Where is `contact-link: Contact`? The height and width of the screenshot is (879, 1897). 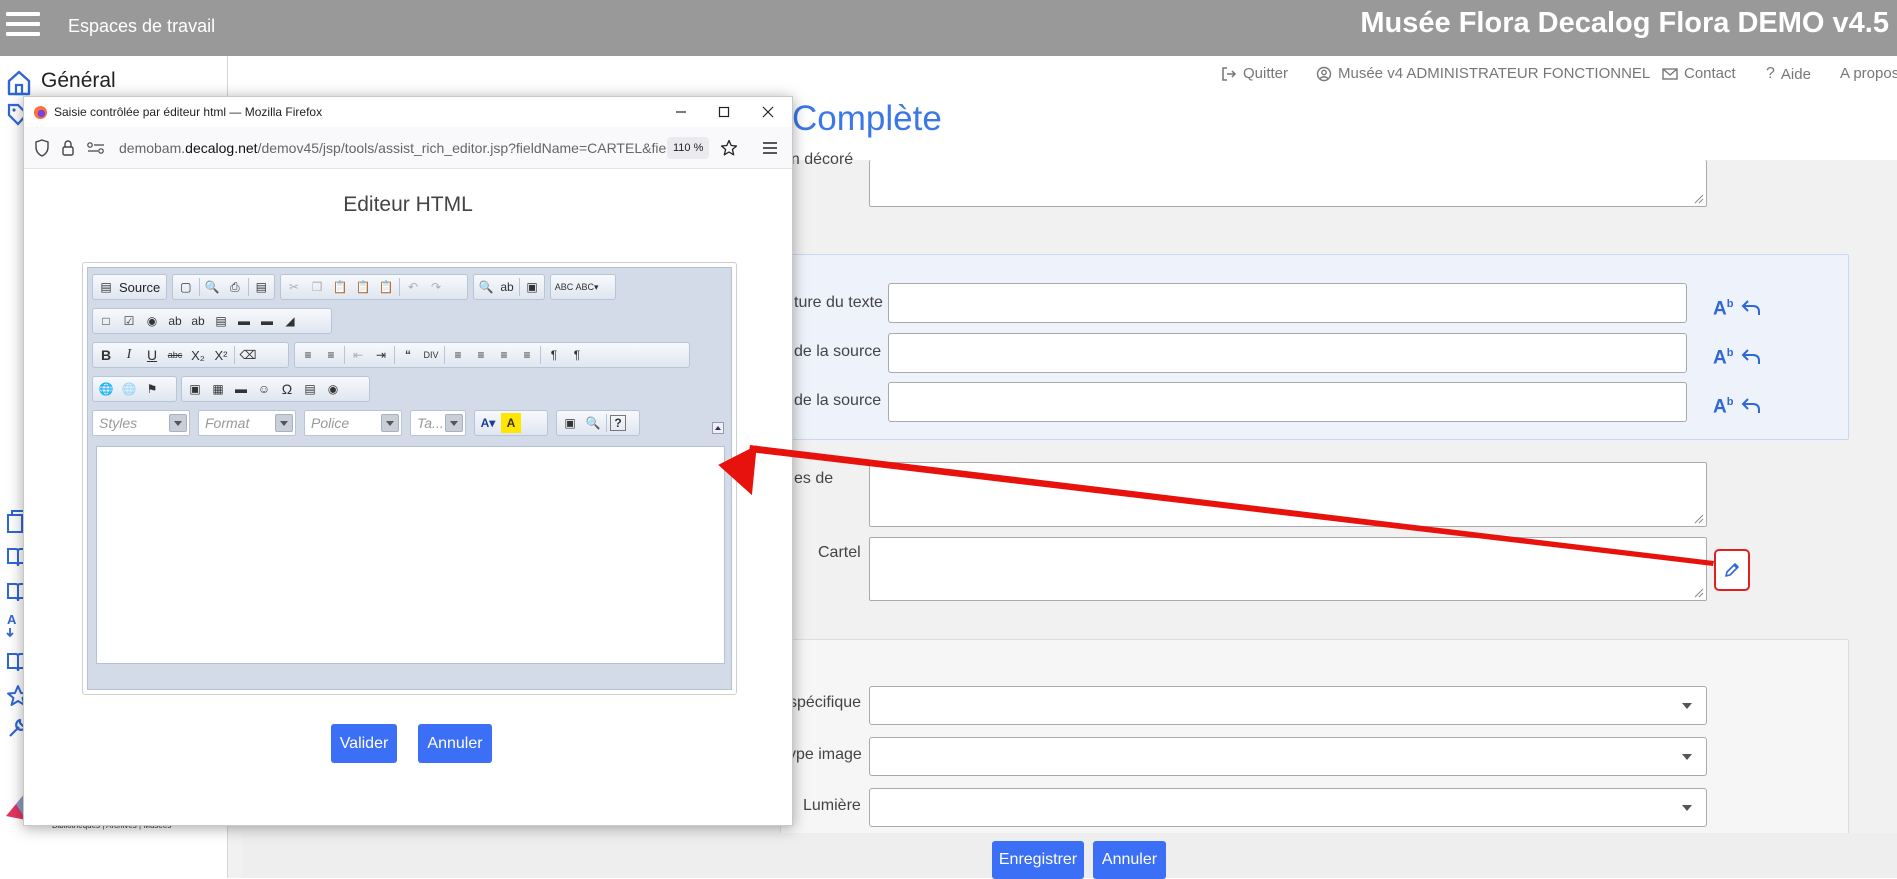 contact-link: Contact is located at coordinates (1699, 73).